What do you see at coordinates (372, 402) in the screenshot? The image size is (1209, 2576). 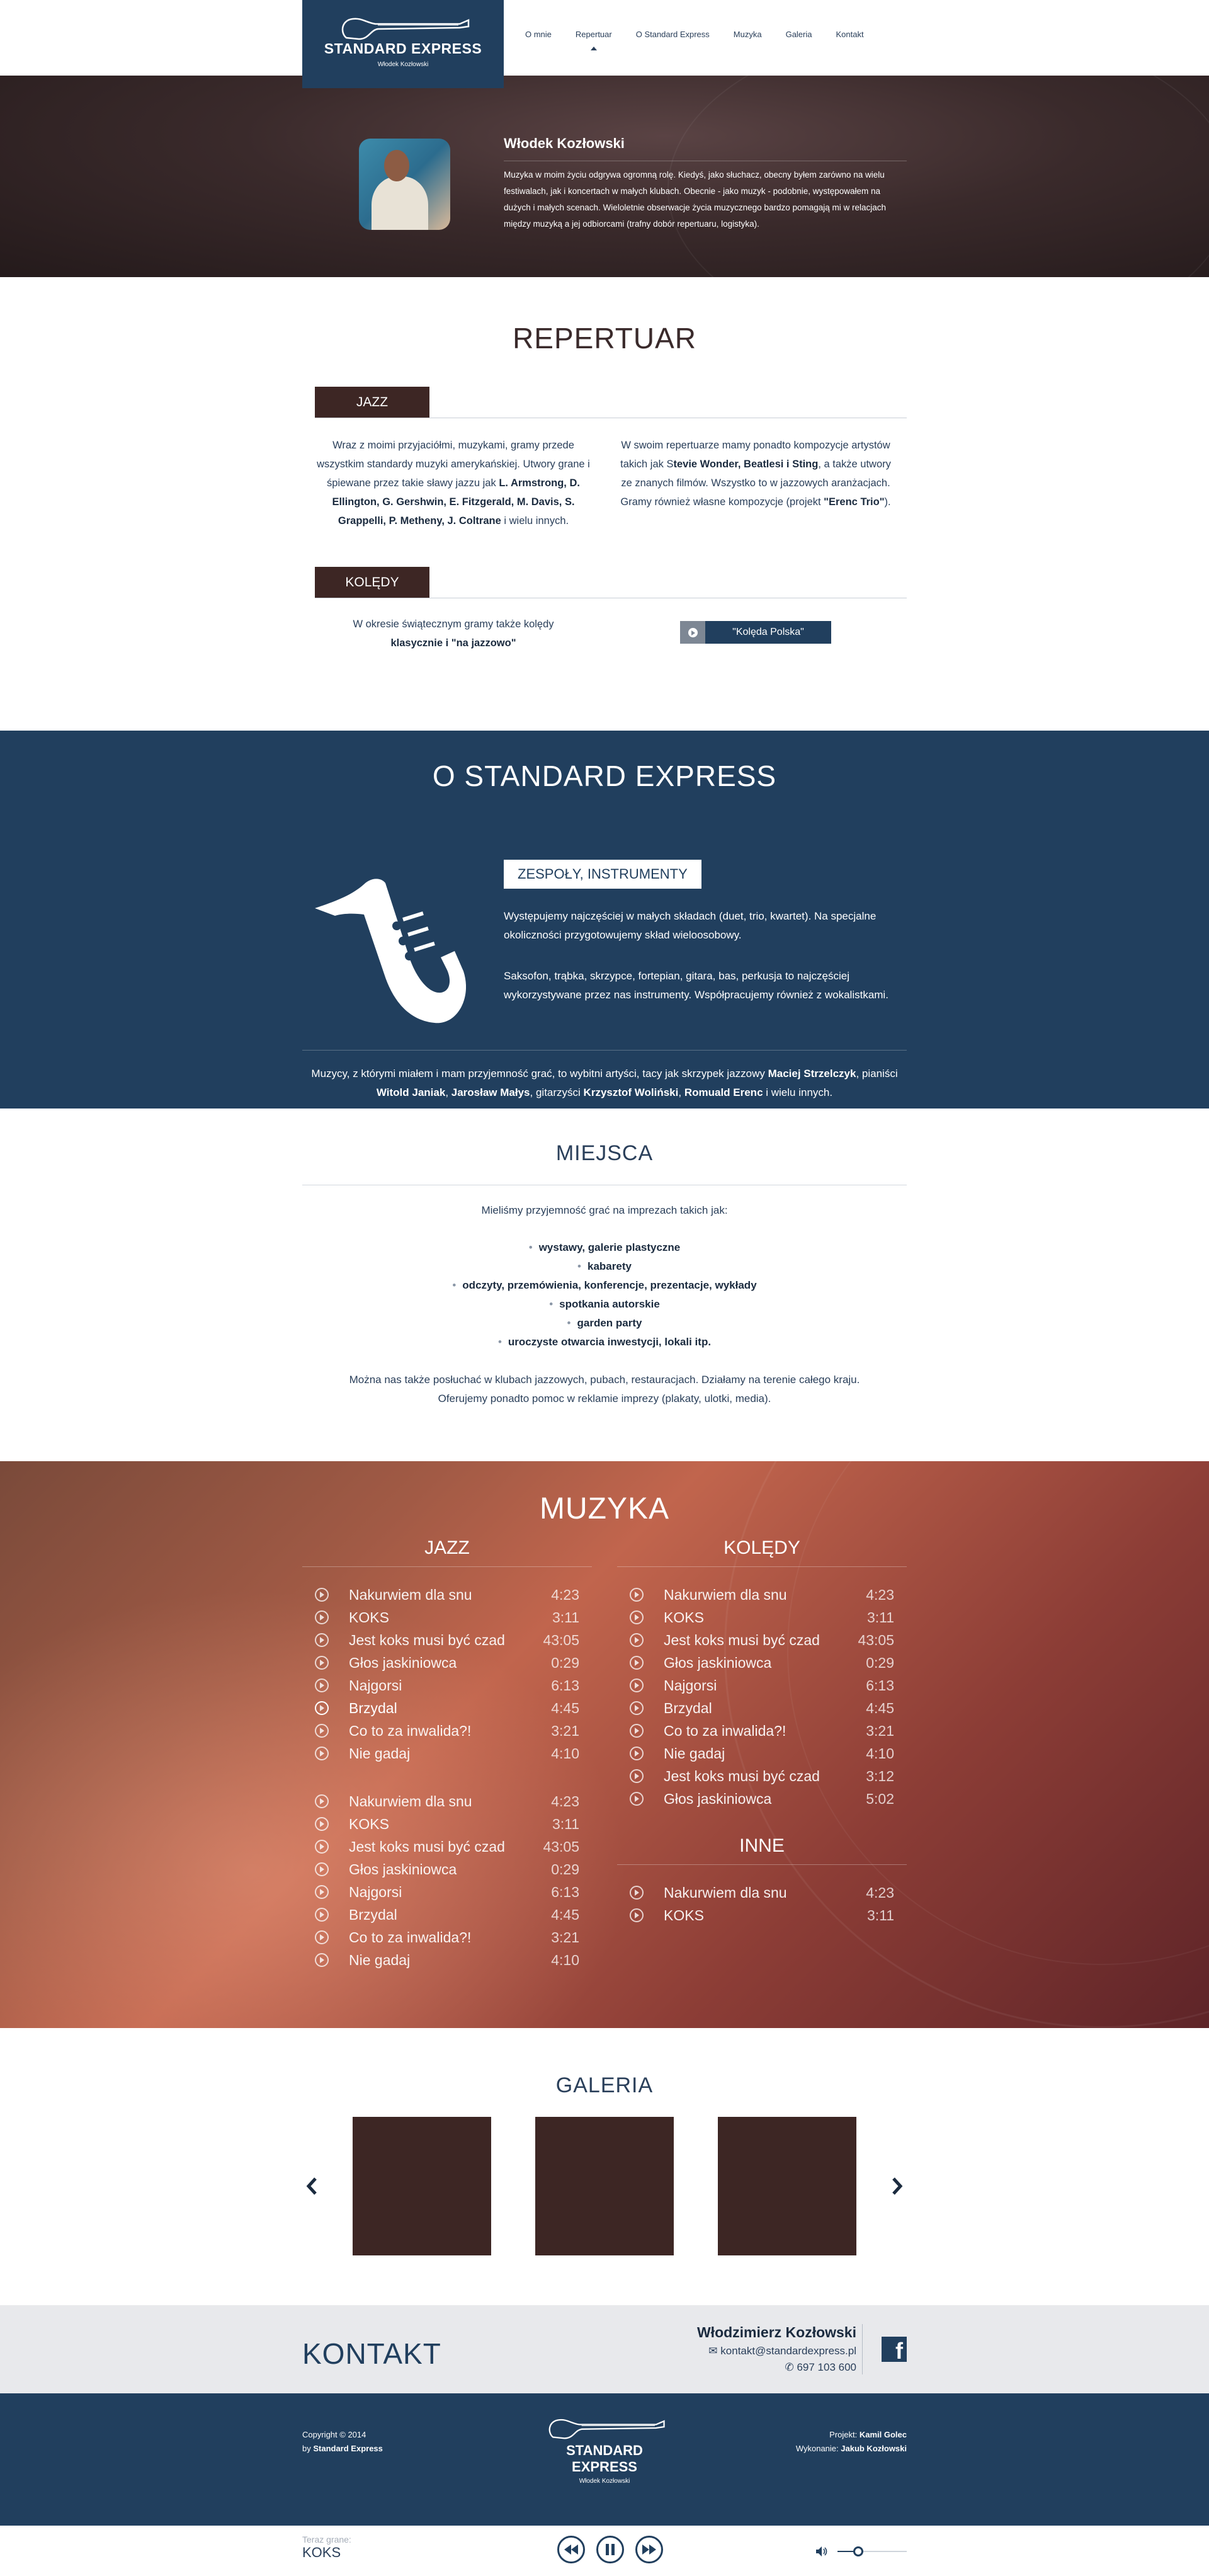 I see `category-tab: JAZZ` at bounding box center [372, 402].